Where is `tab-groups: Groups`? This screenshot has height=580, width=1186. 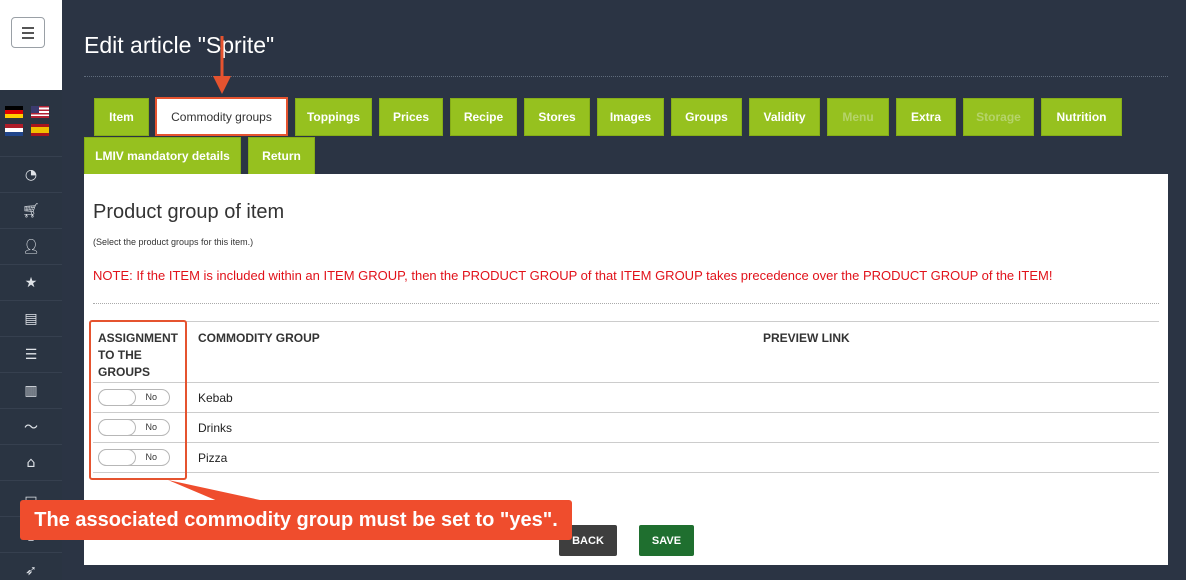
tab-groups: Groups is located at coordinates (706, 117).